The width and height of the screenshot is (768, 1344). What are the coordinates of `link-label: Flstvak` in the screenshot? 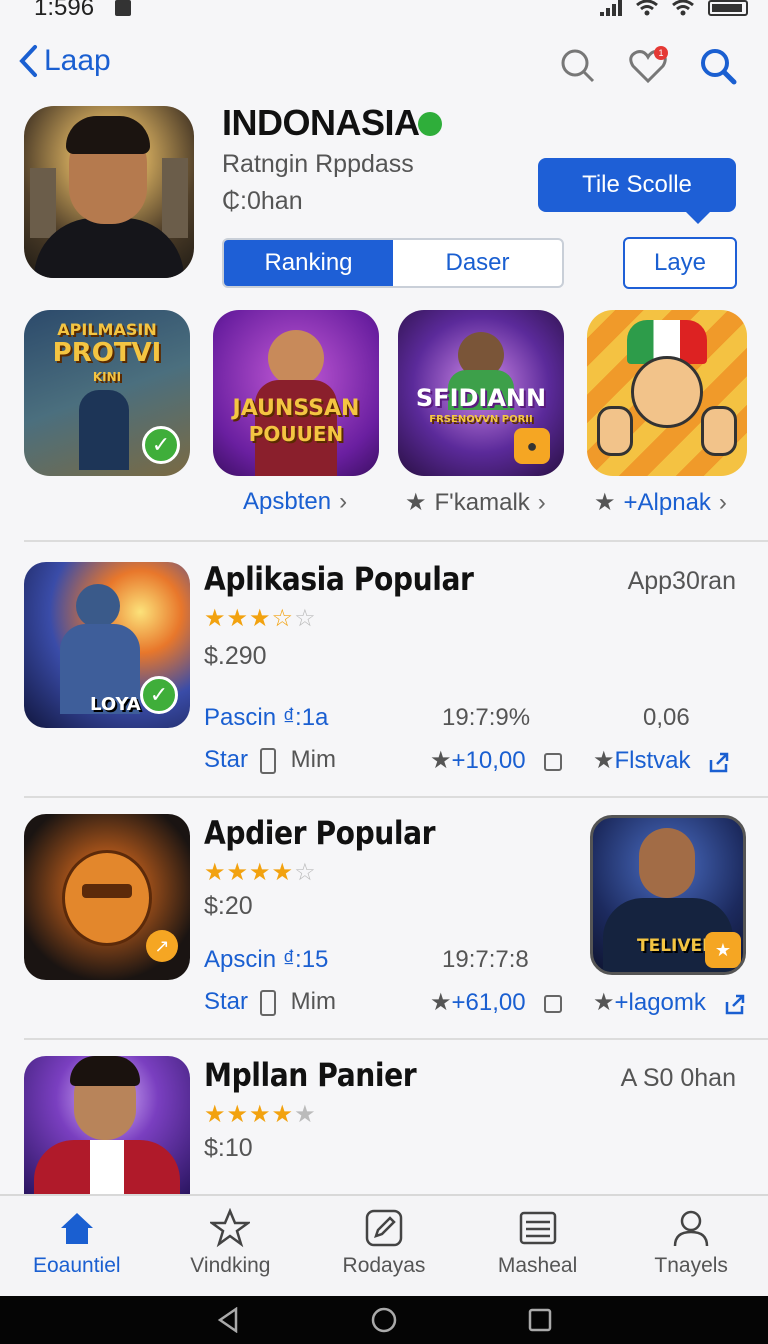 It's located at (652, 760).